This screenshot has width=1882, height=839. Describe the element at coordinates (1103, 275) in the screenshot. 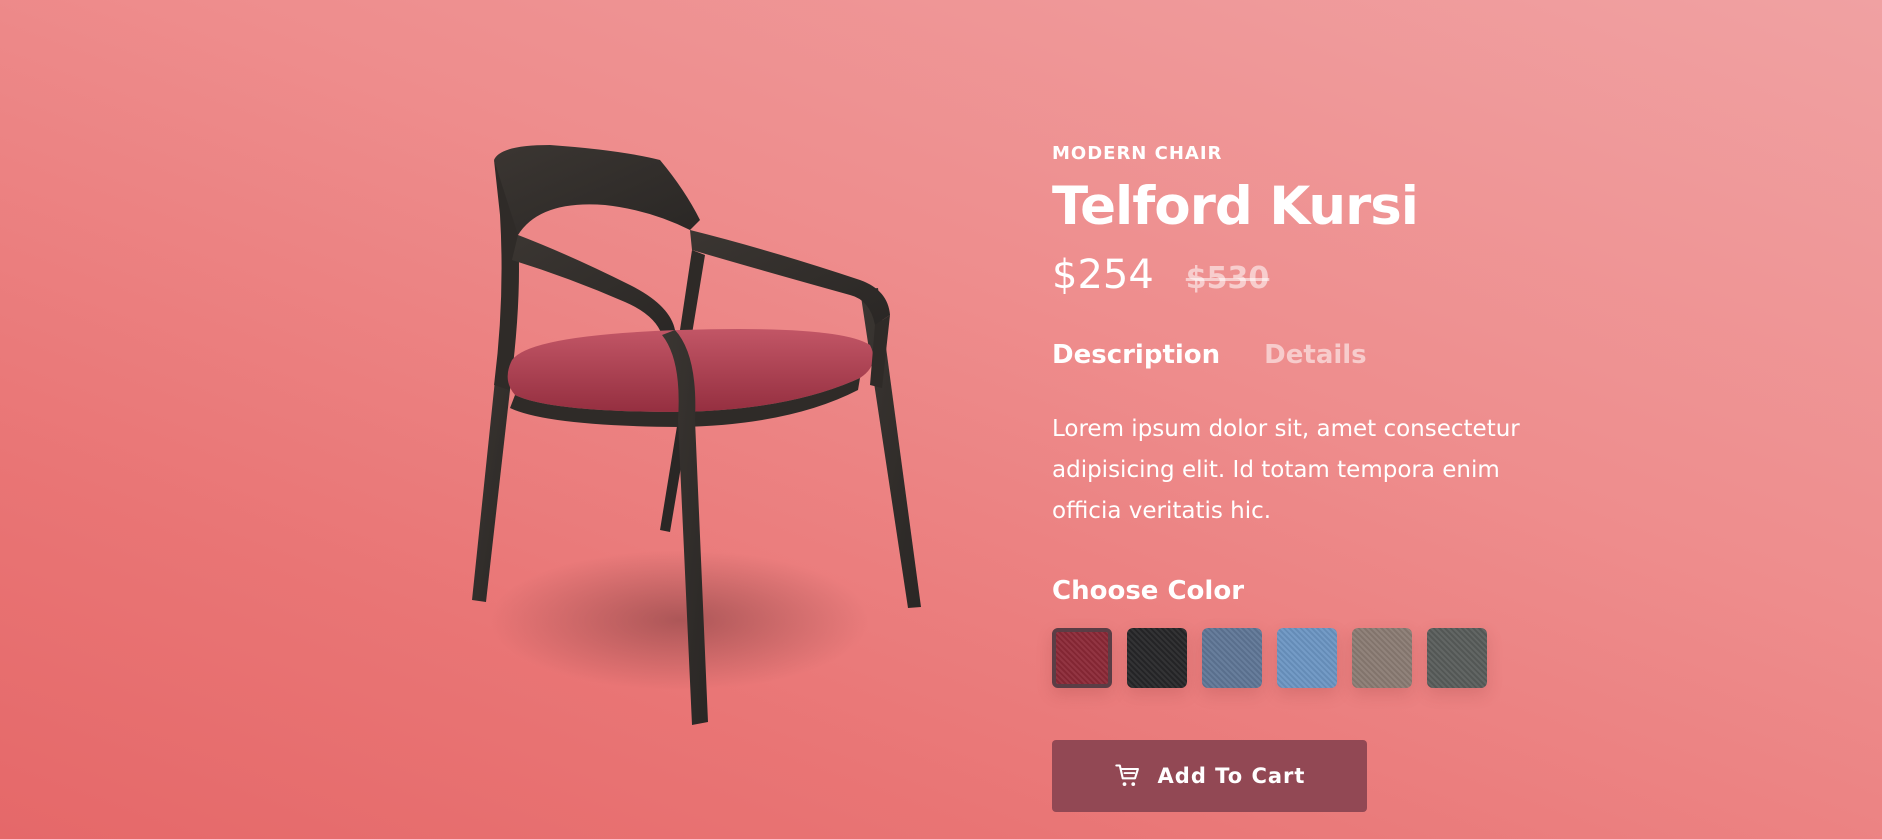

I see `current-price: $254` at that location.